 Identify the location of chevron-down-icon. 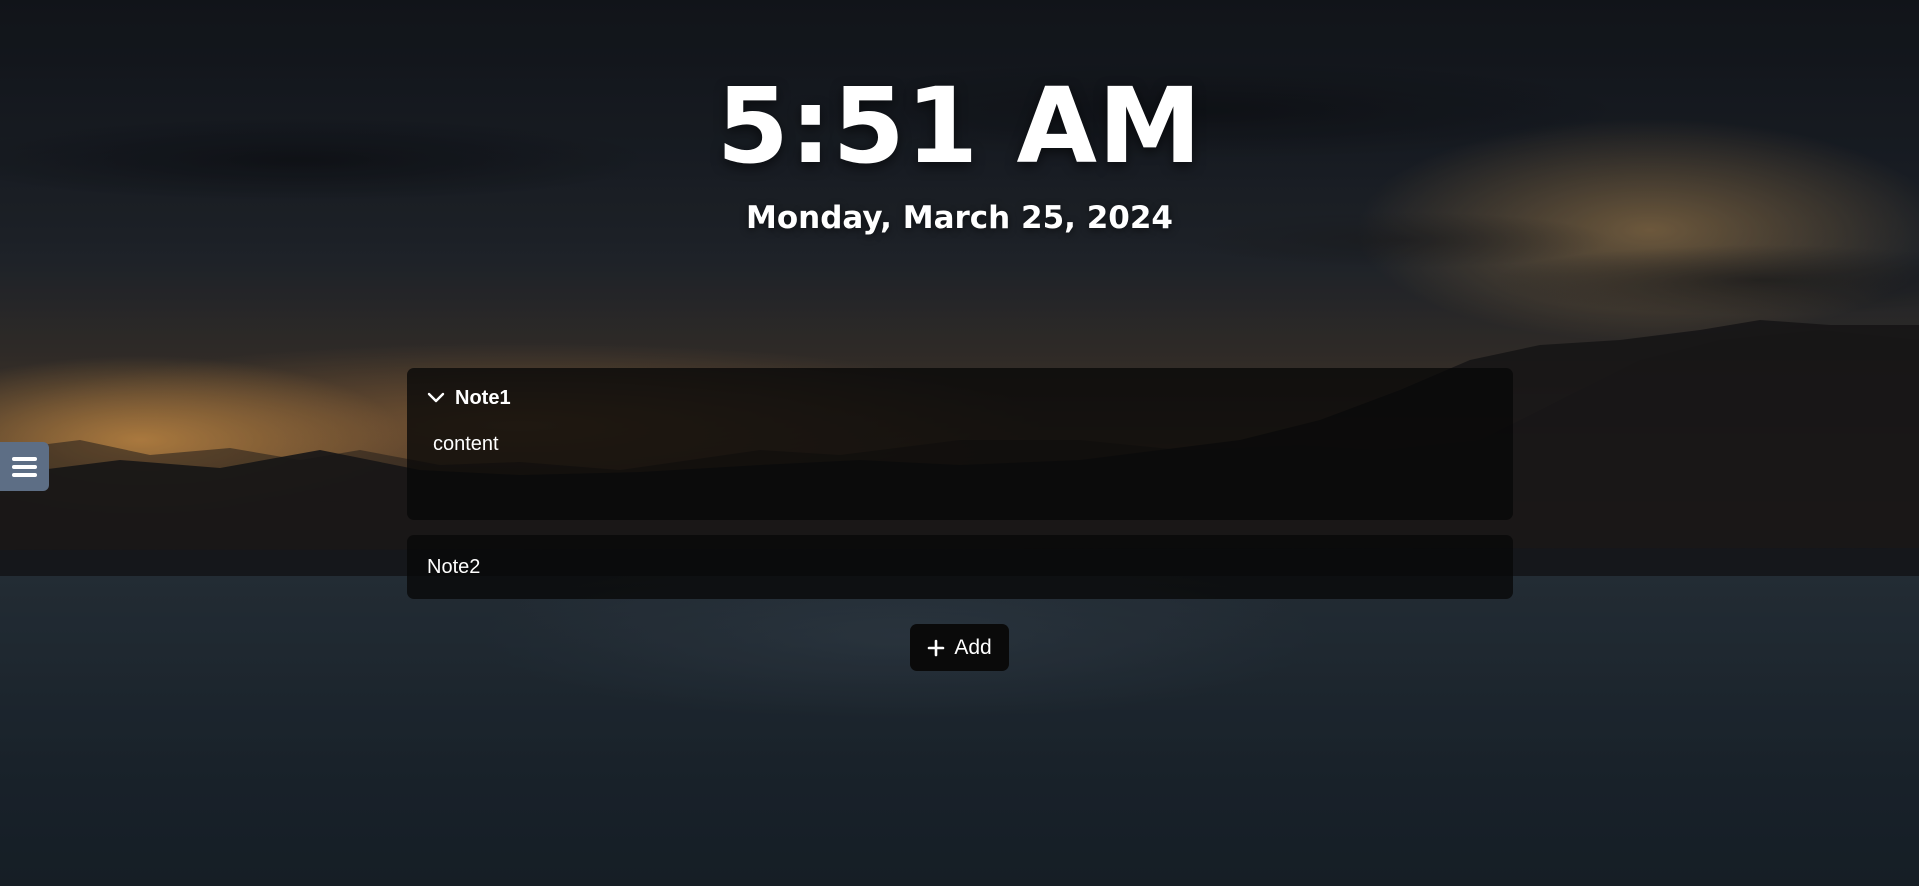
(436, 398).